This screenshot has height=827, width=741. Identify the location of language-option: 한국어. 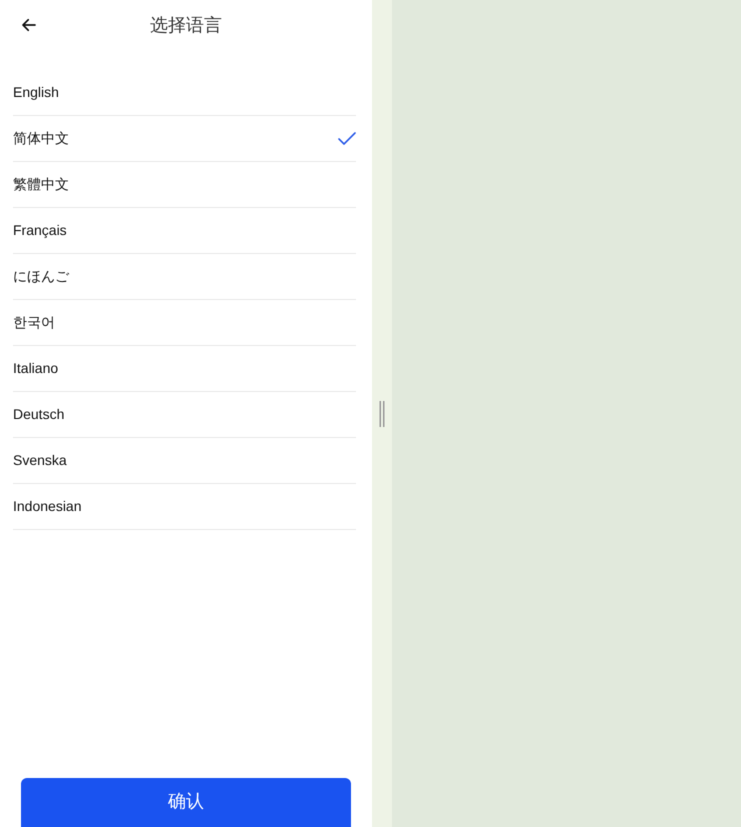
(184, 323).